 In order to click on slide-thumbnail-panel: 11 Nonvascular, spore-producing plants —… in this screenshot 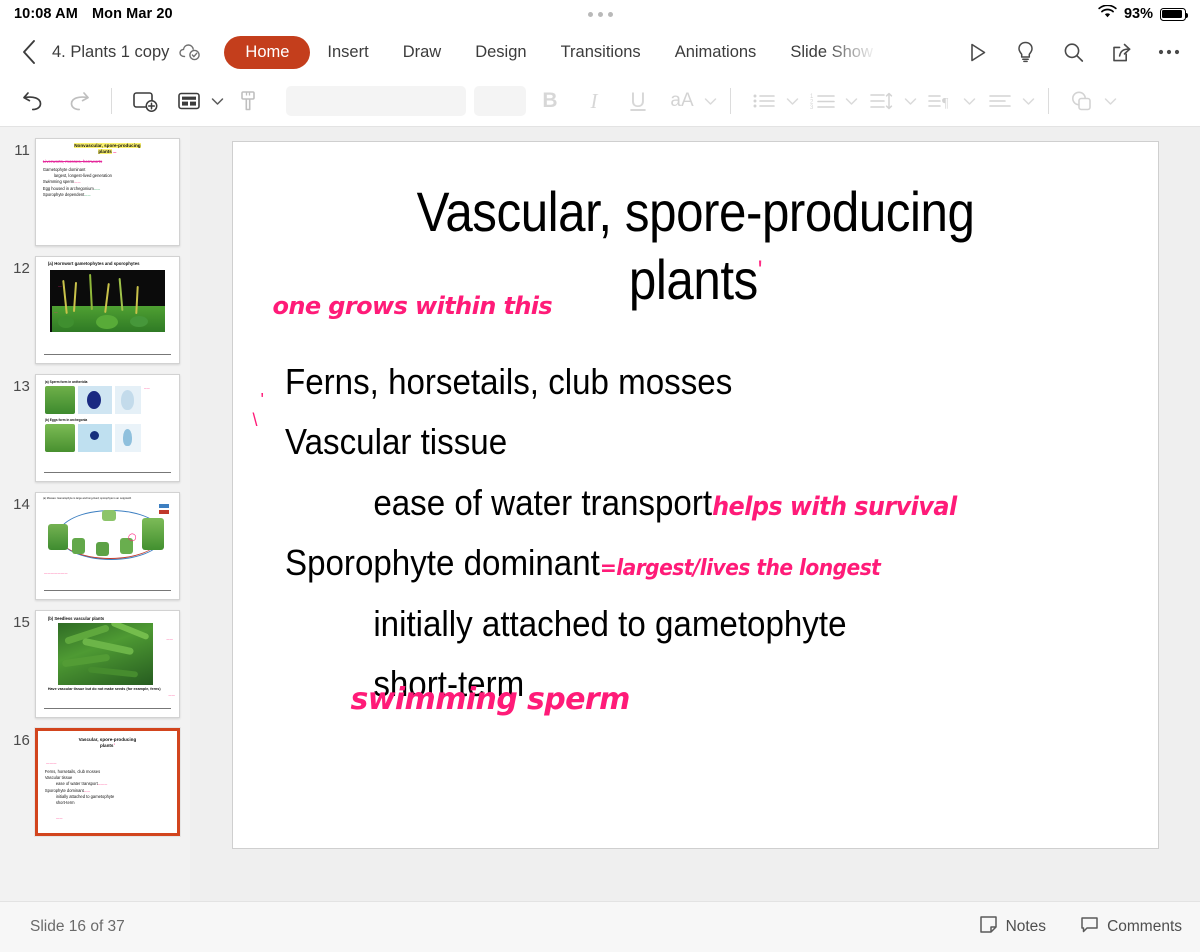, I will do `click(95, 514)`.